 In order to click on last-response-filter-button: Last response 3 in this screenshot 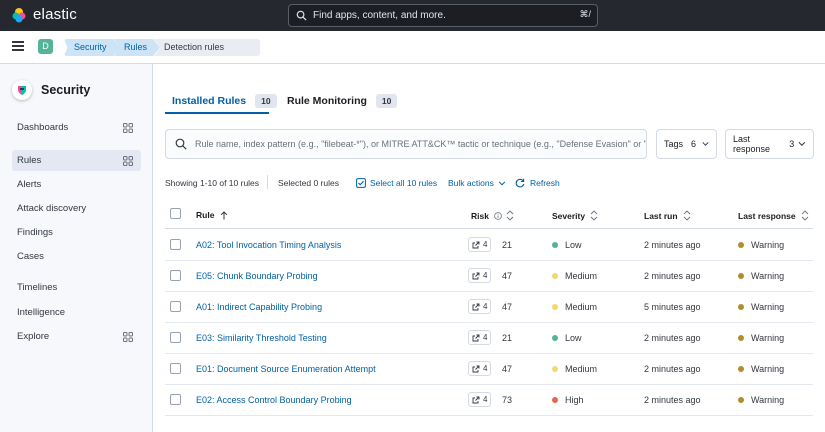, I will do `click(769, 144)`.